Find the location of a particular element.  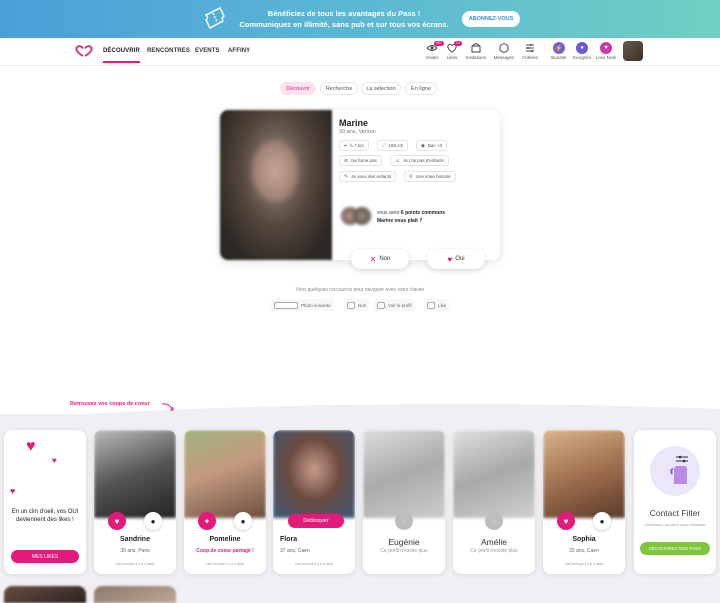

booster-icon: ⚡ is located at coordinates (559, 48).